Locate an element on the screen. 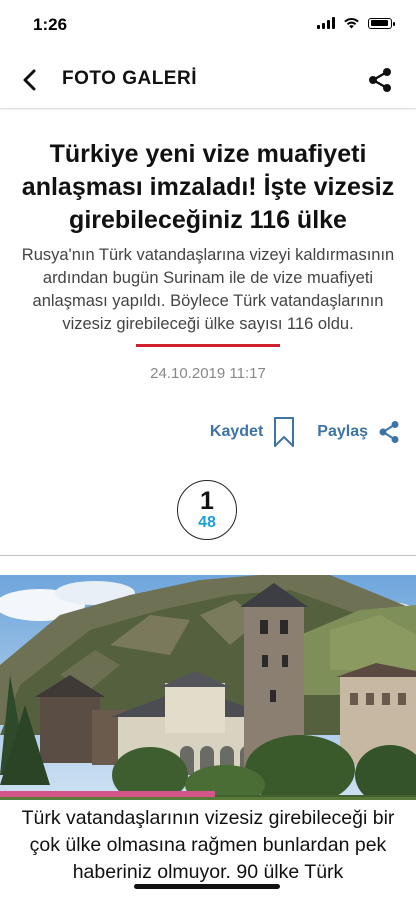  article-actions: Kaydet Paylaş is located at coordinates (305, 432).